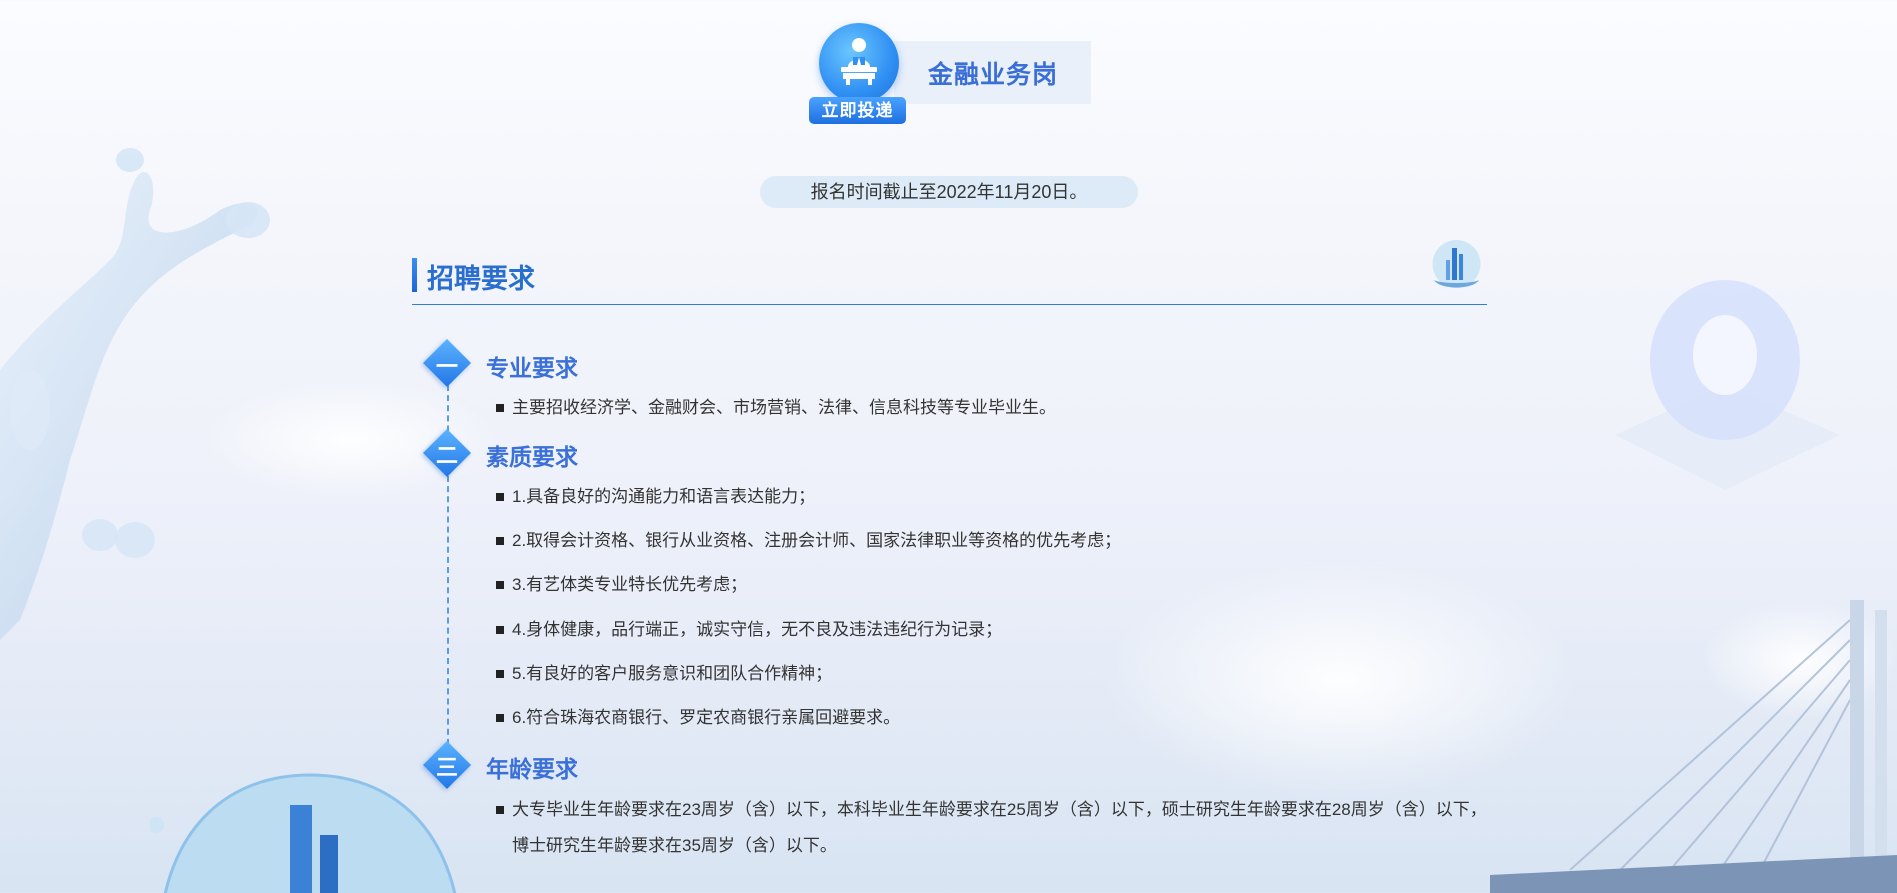 Image resolution: width=1897 pixels, height=893 pixels. What do you see at coordinates (857, 110) in the screenshot?
I see `apply-now-label: 立即投递` at bounding box center [857, 110].